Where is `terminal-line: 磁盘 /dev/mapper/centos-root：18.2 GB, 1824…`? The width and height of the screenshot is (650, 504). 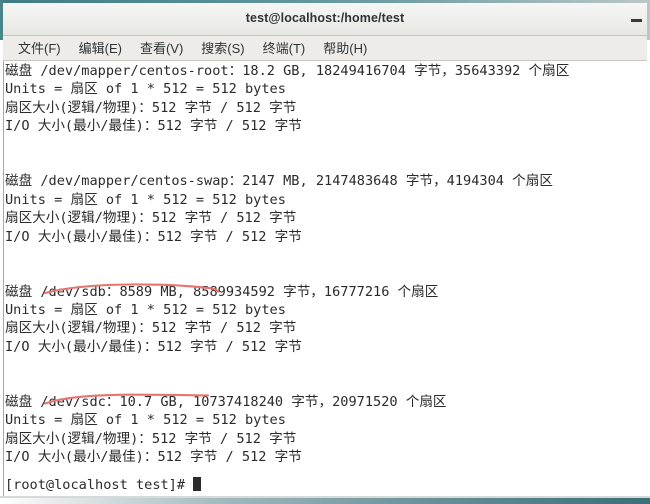 terminal-line: 磁盘 /dev/mapper/centos-root：18.2 GB, 1824… is located at coordinates (287, 71).